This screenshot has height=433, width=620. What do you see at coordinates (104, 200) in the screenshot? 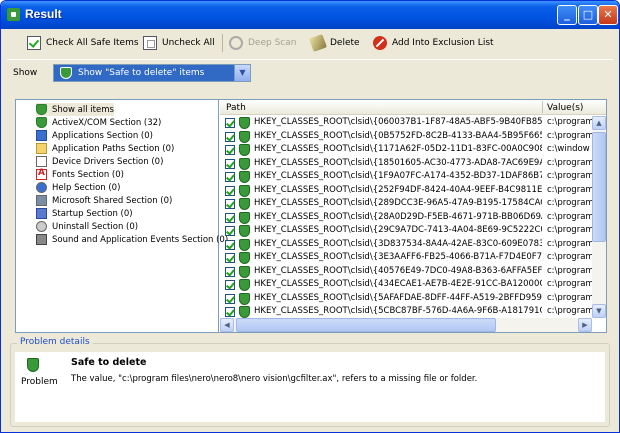
I see `tree-item-ms-shared: Microsoft Shared Section (0)` at bounding box center [104, 200].